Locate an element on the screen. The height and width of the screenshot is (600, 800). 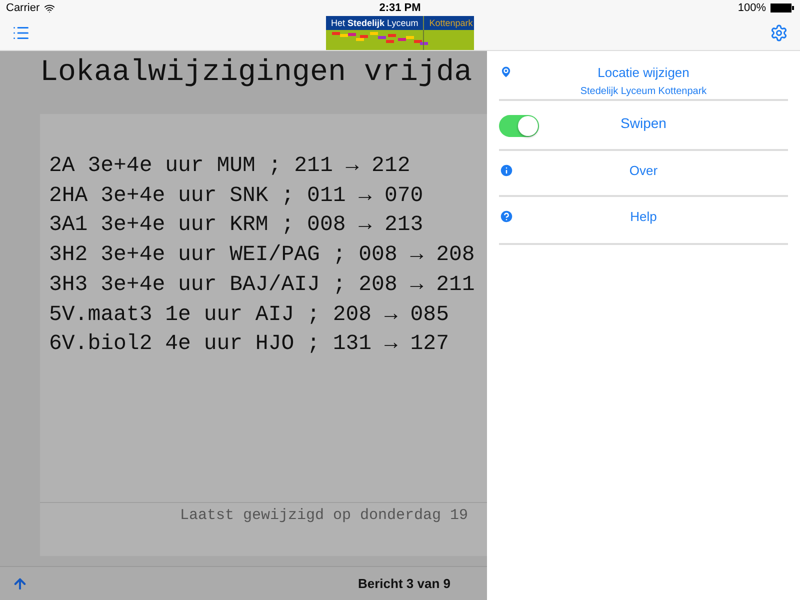
menu-item-label: Locatie wijzigen is located at coordinates (644, 72).